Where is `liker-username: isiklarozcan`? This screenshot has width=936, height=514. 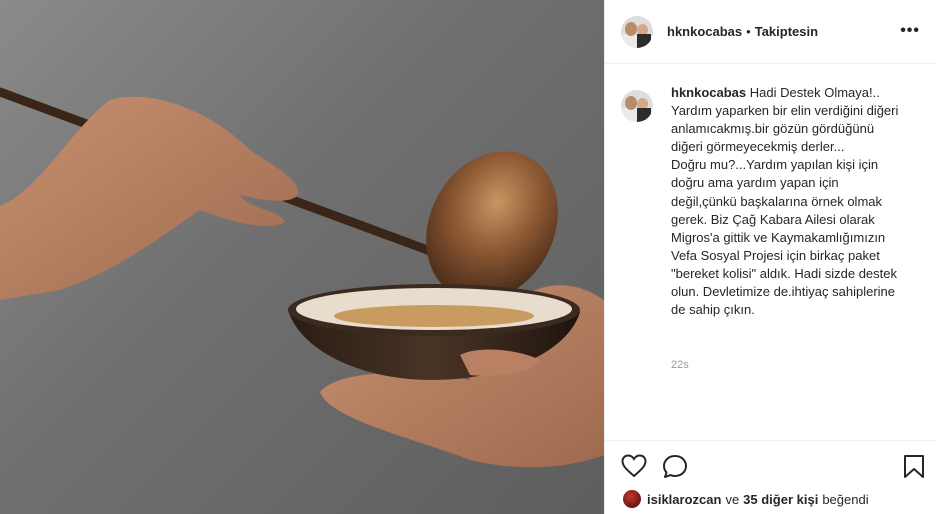 liker-username: isiklarozcan is located at coordinates (684, 499).